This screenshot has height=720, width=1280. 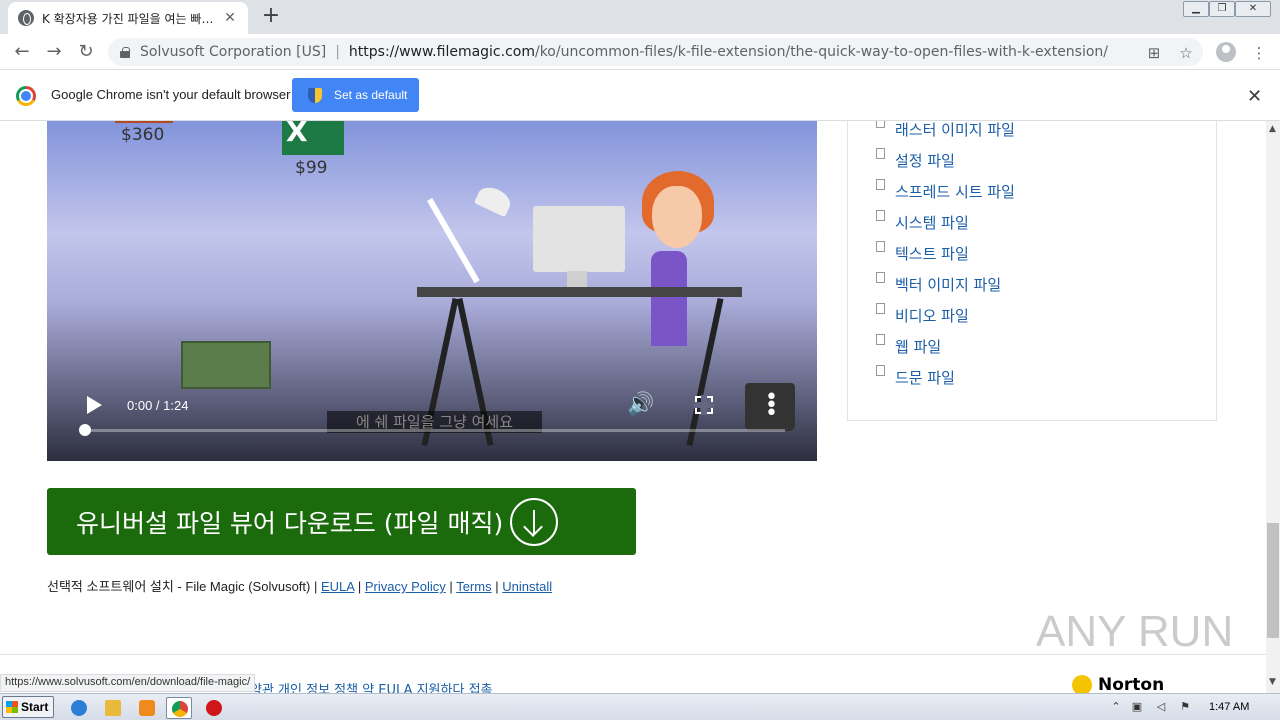 I want to click on lock-icon, so click(x=125, y=52).